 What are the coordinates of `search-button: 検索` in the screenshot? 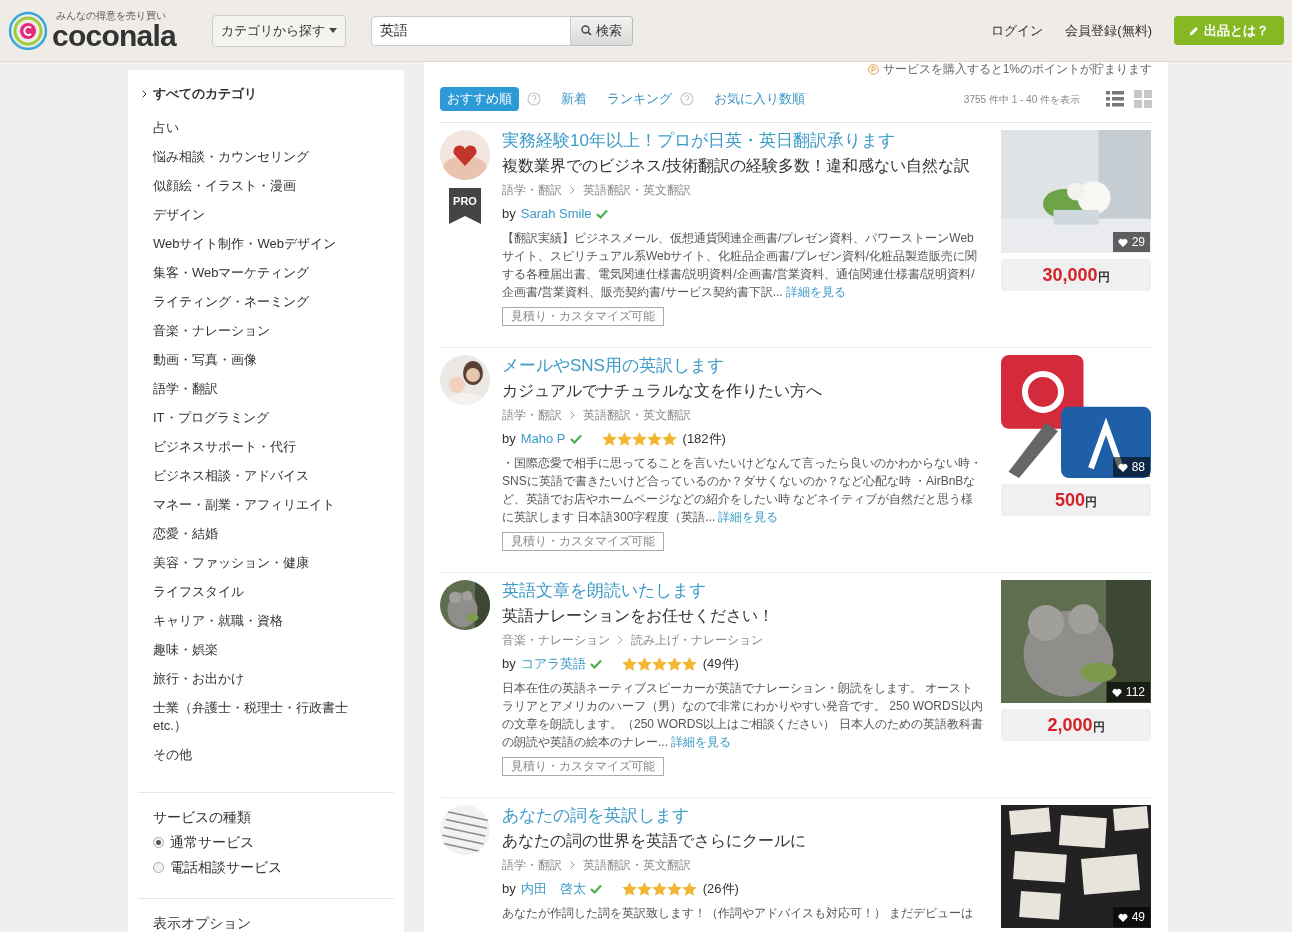 It's located at (602, 30).